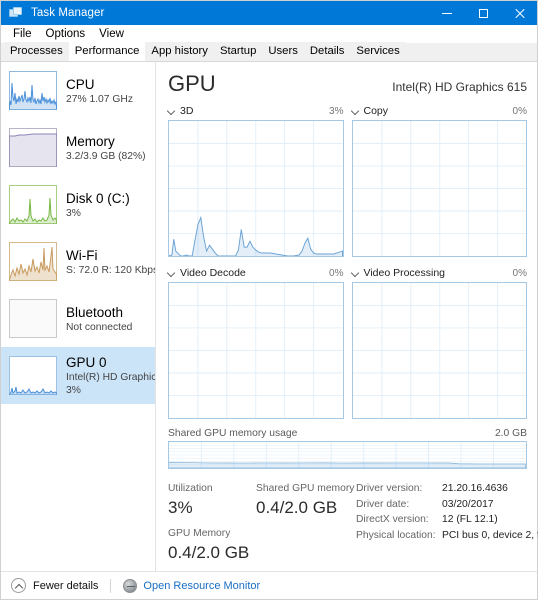 The height and width of the screenshot is (600, 538). What do you see at coordinates (283, 51) in the screenshot?
I see `tab-users: Users` at bounding box center [283, 51].